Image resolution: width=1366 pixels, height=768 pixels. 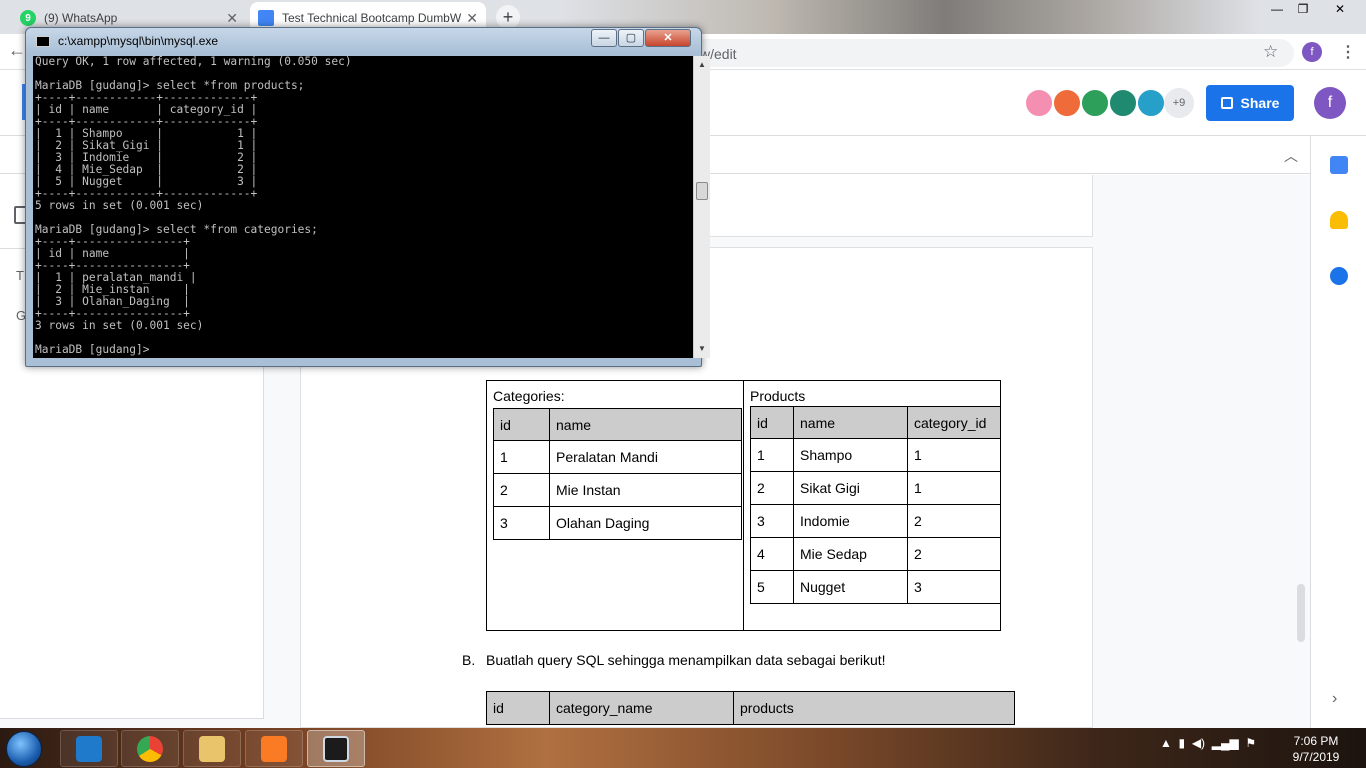 I want to click on chrome-icon, so click(x=150, y=748).